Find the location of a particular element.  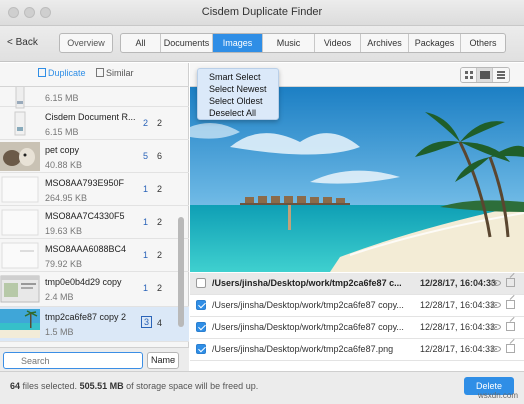

list-item: tmp0e0b4d29 copy 2.4 MB 1 2 is located at coordinates (94, 289).